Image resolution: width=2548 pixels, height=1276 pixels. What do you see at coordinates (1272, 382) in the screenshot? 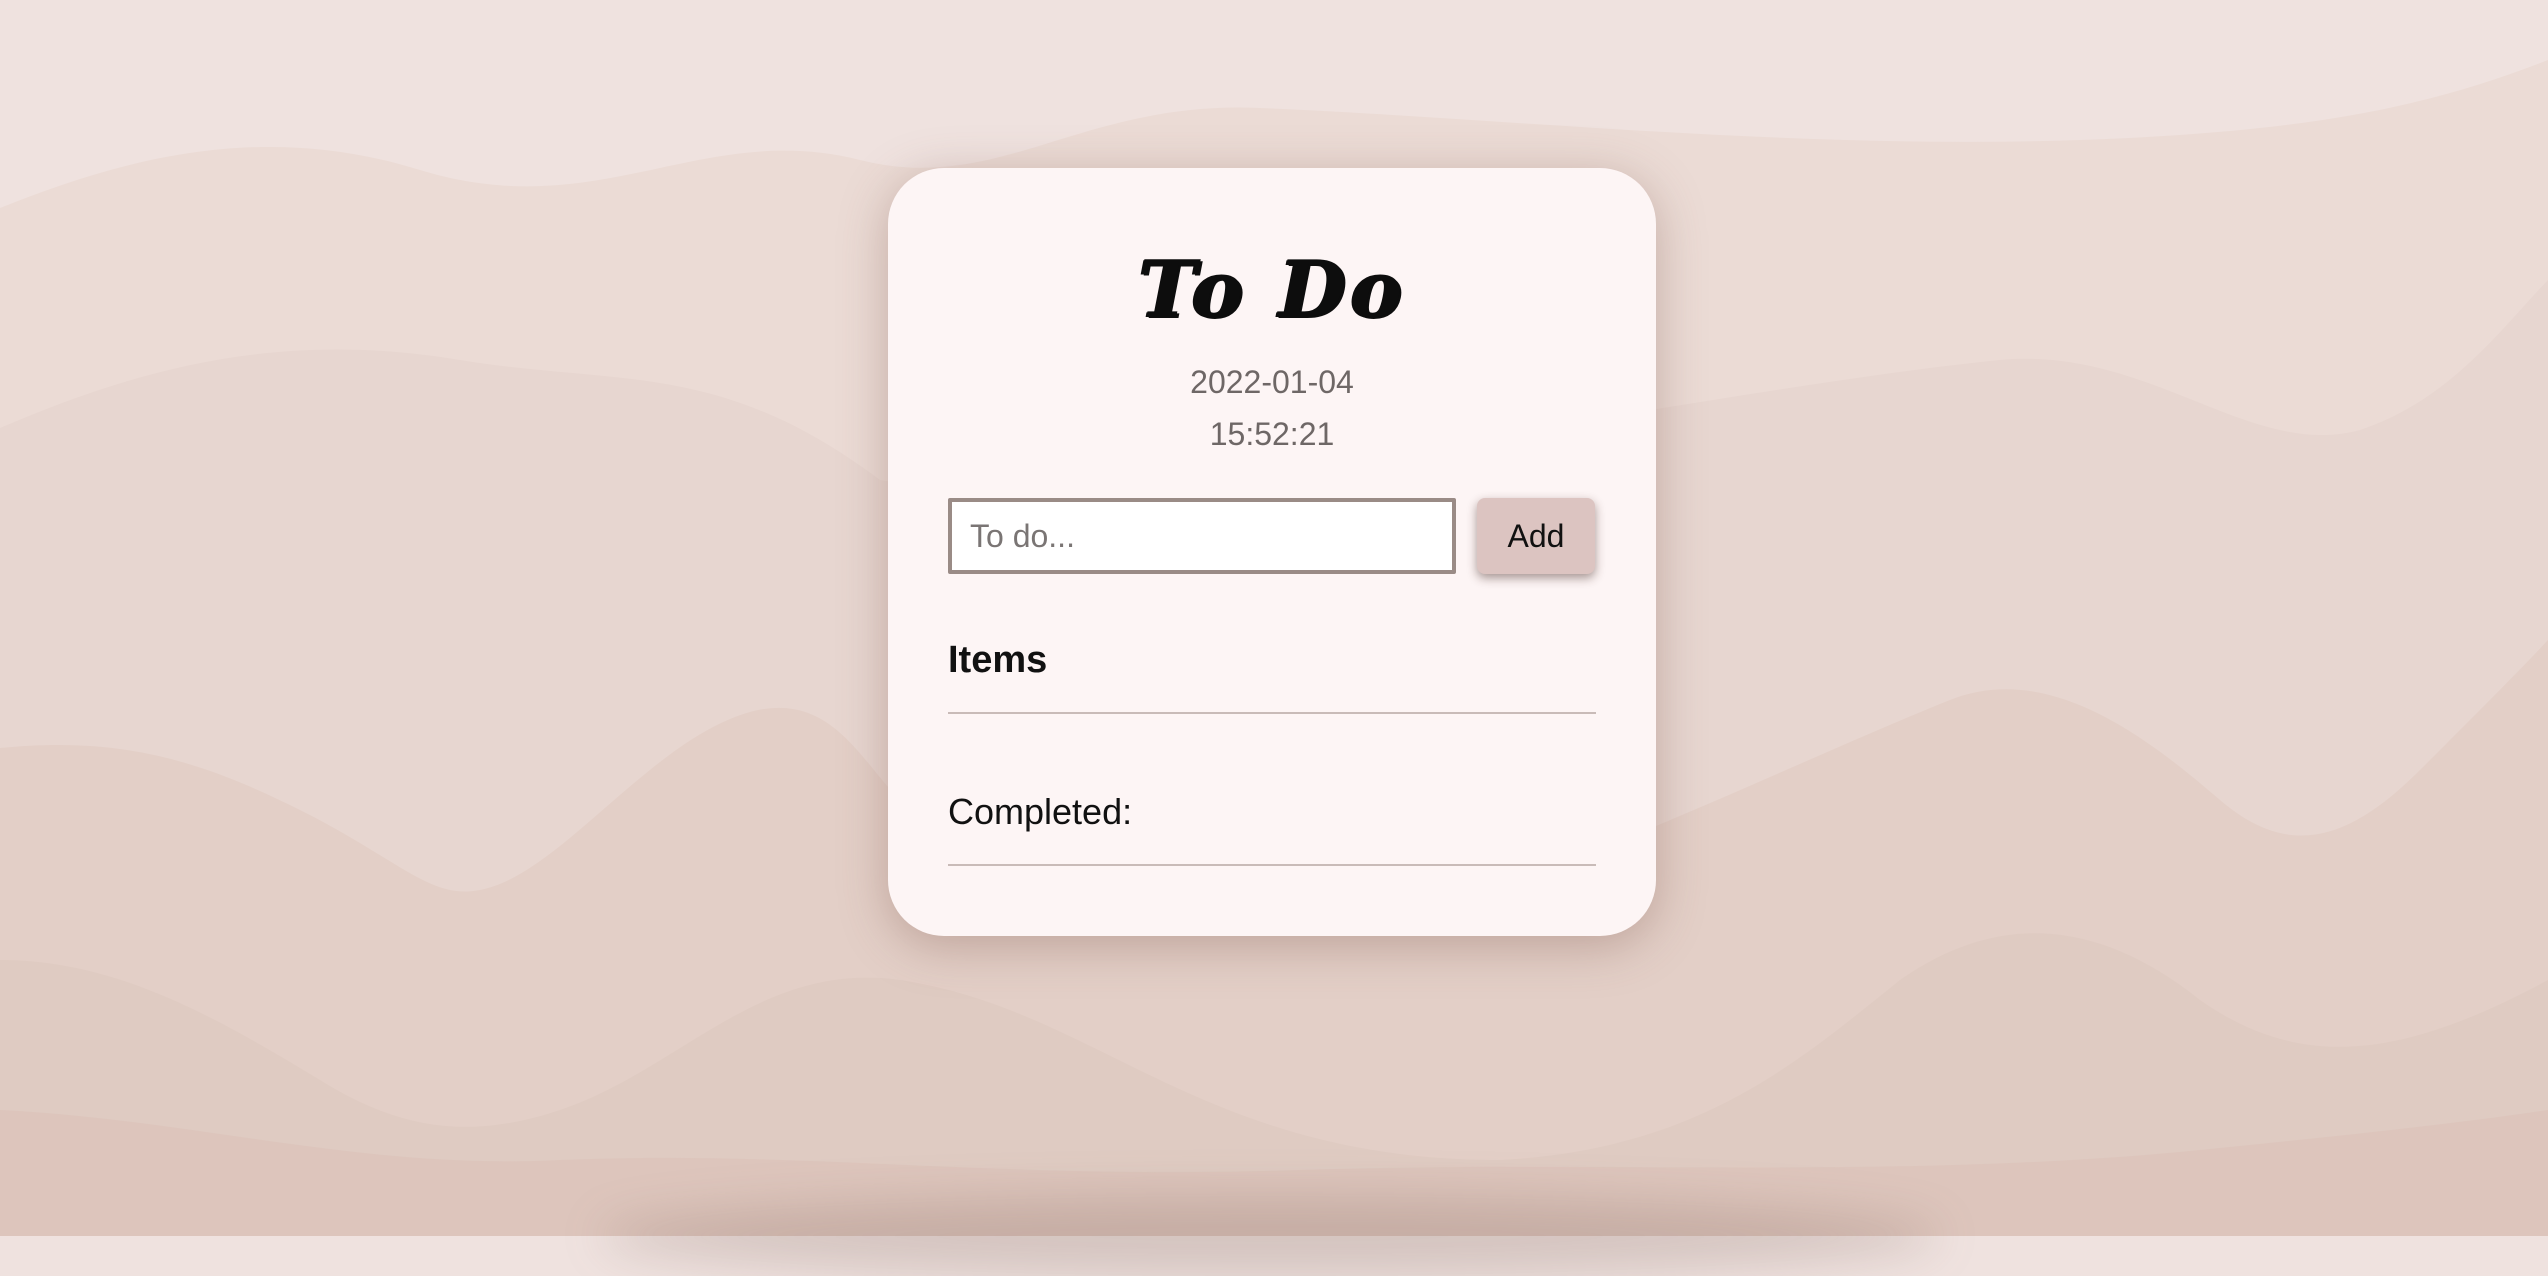
I see `current-date: 2022-01-04` at bounding box center [1272, 382].